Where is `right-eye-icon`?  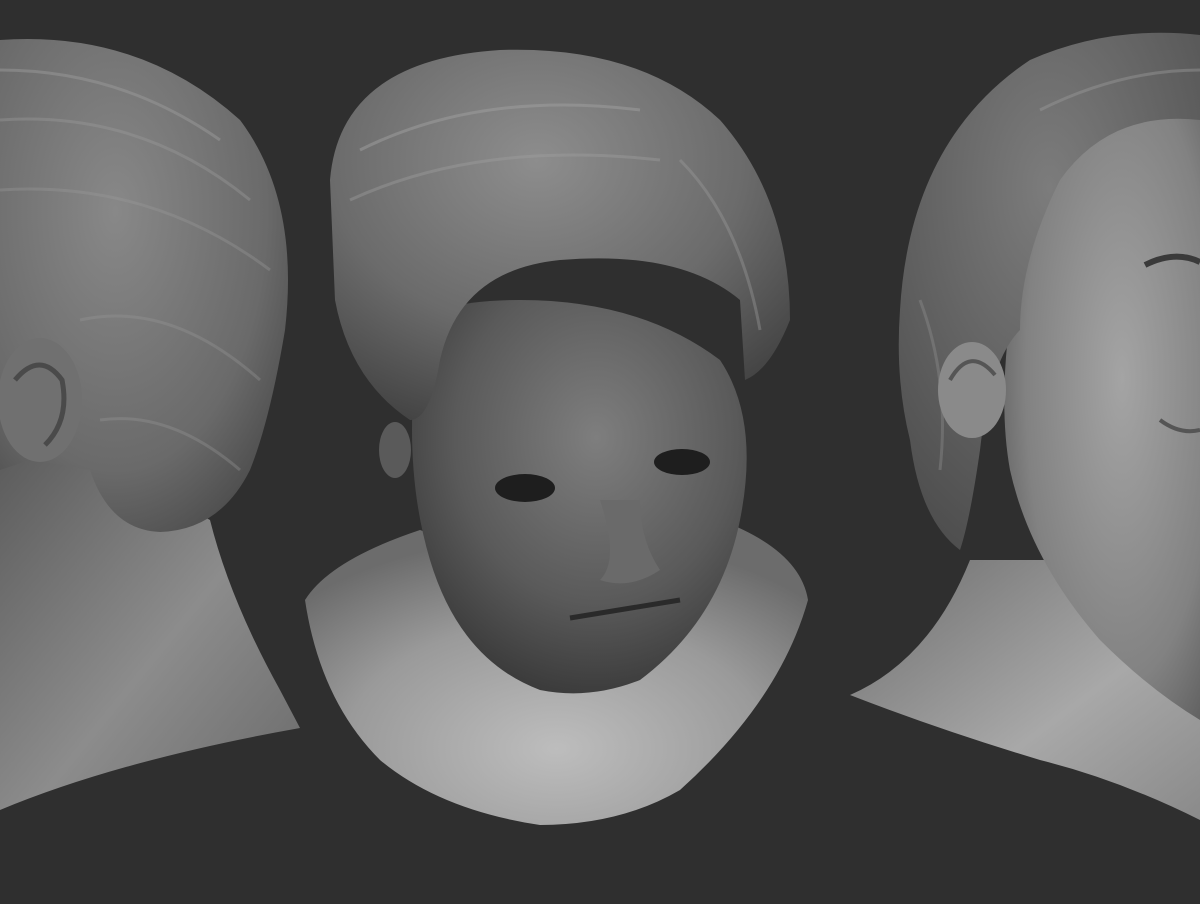 right-eye-icon is located at coordinates (682, 462).